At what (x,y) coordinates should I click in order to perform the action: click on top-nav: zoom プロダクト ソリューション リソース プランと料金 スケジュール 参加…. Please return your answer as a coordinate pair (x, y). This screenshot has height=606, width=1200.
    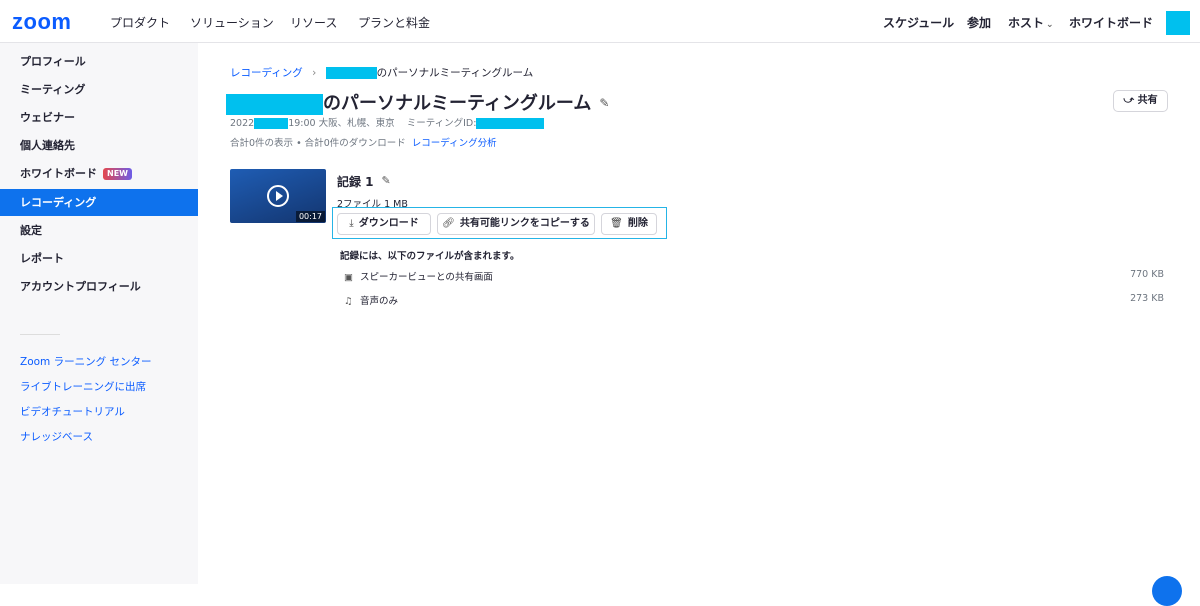
    Looking at the image, I should click on (600, 21).